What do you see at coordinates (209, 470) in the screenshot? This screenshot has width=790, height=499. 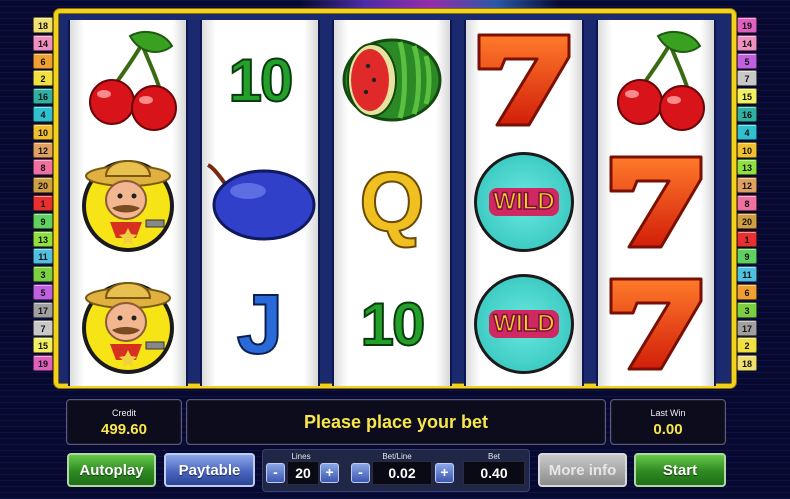 I see `paytable-button: Paytable` at bounding box center [209, 470].